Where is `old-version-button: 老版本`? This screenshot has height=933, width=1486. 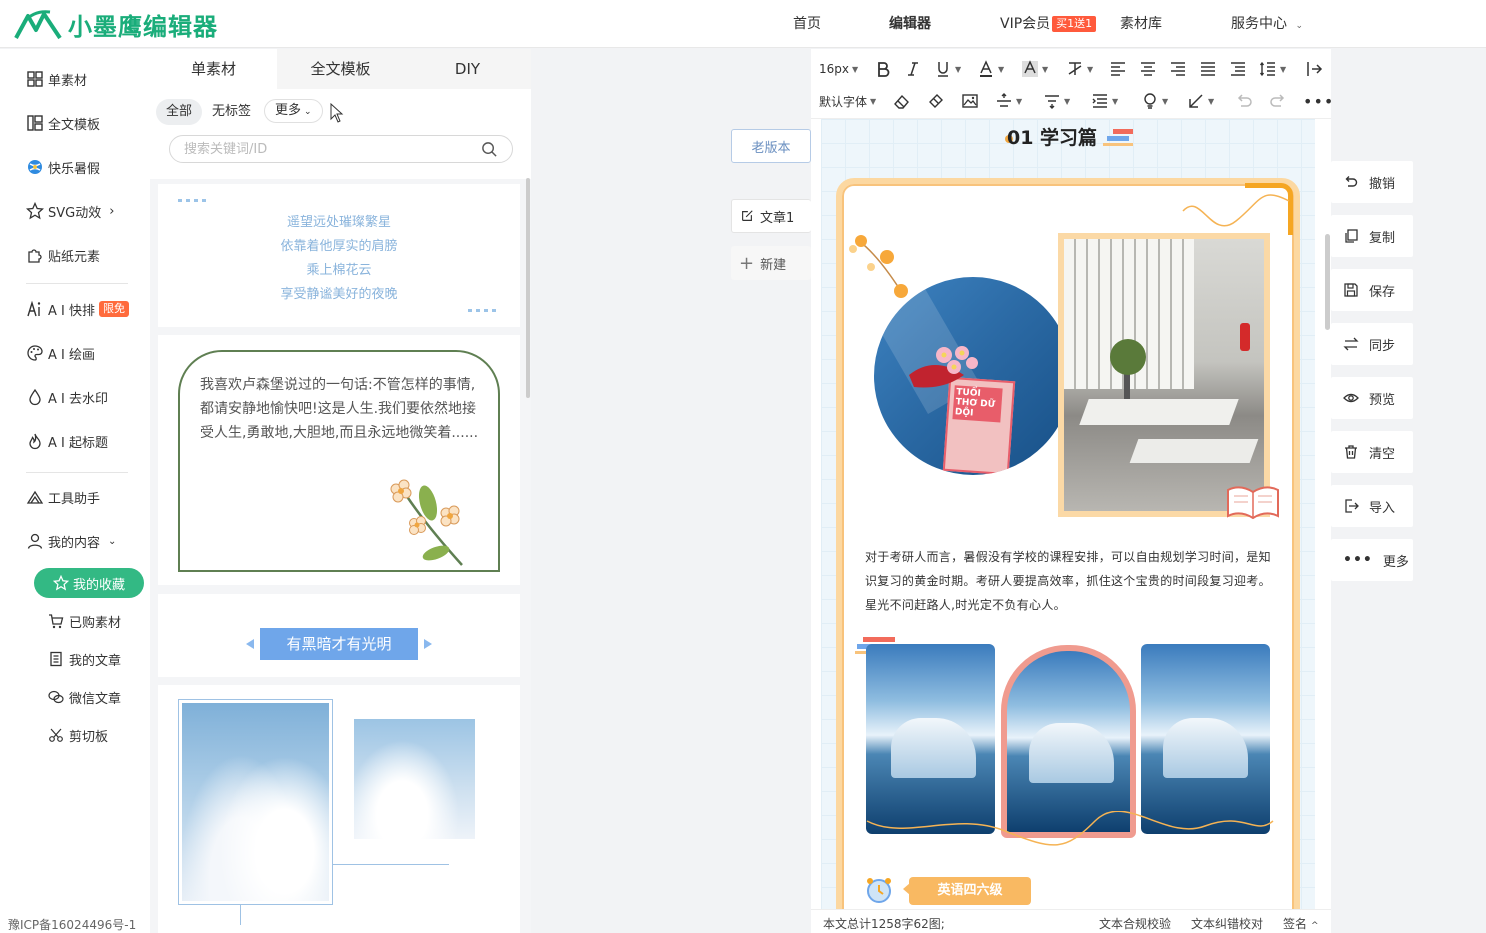 old-version-button: 老版本 is located at coordinates (771, 146).